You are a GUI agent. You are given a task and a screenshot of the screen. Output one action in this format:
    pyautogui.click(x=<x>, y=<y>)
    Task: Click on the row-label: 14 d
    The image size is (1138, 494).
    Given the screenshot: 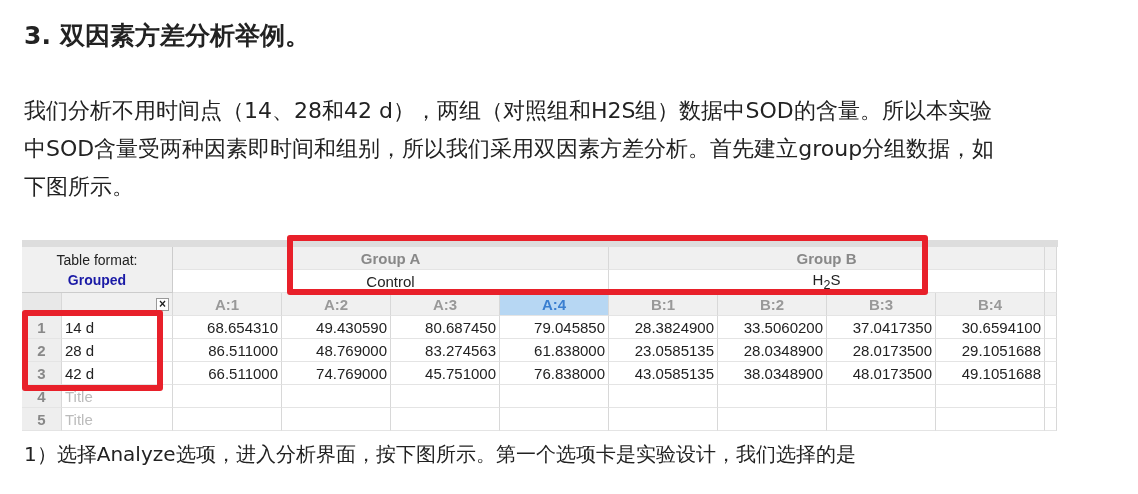 What is the action you would take?
    pyautogui.click(x=117, y=327)
    